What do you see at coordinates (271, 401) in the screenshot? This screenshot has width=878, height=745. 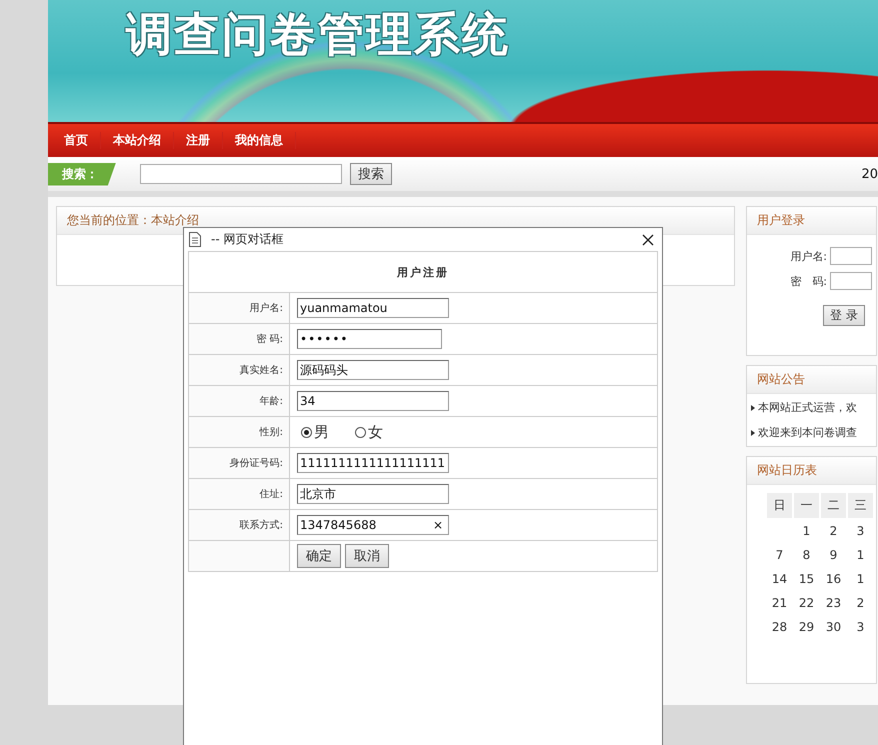 I see `field-label: 年龄:` at bounding box center [271, 401].